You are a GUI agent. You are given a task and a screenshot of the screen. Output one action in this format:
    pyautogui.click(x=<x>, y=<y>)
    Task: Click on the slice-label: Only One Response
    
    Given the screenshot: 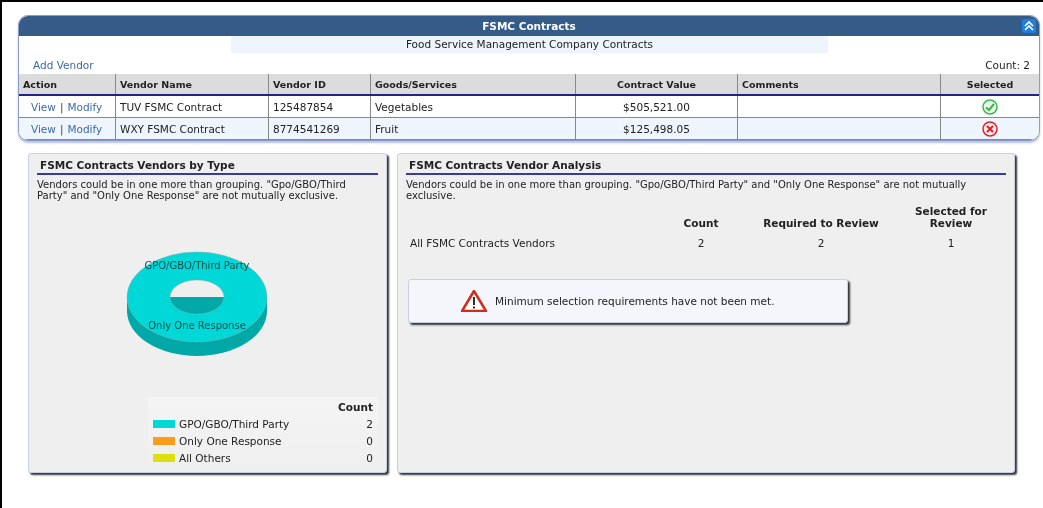 What is the action you would take?
    pyautogui.click(x=197, y=325)
    